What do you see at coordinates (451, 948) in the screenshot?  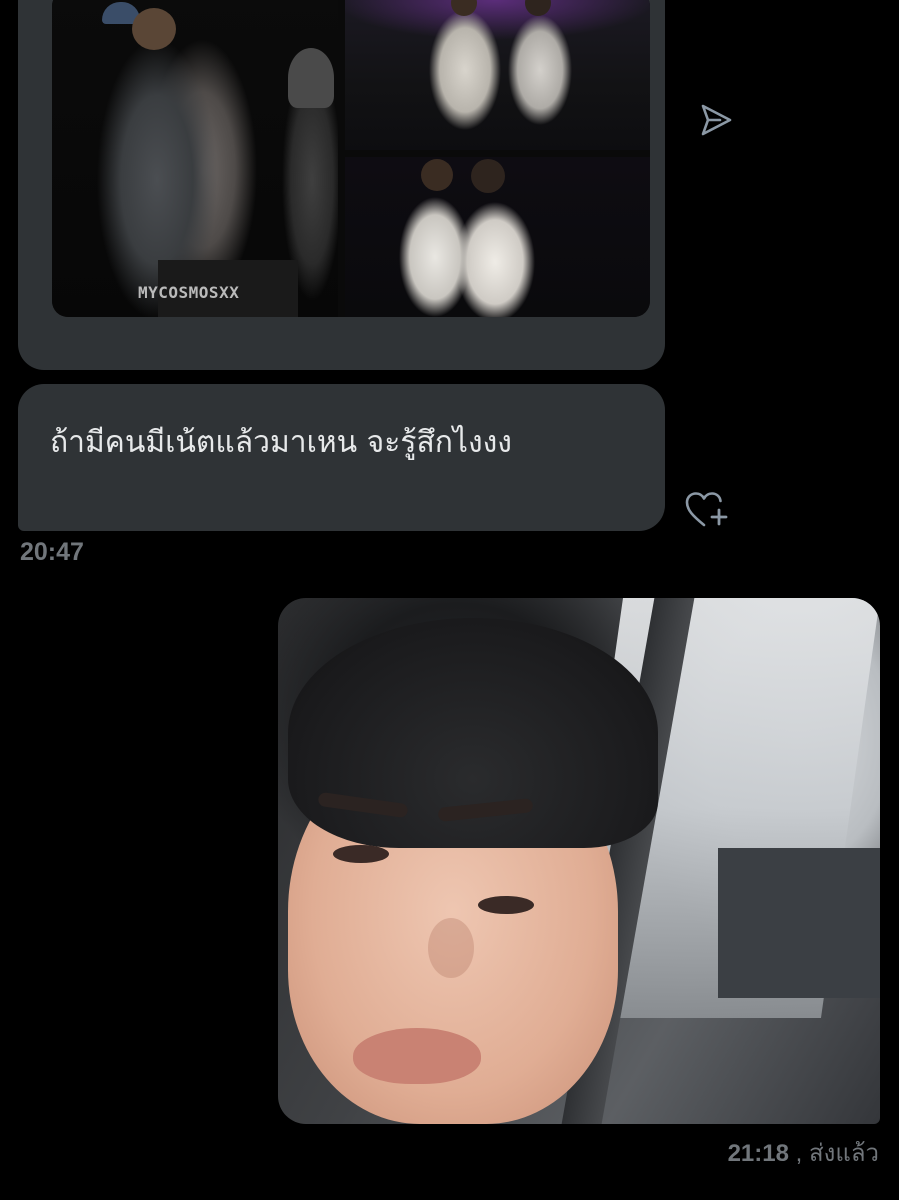 I see `nose` at bounding box center [451, 948].